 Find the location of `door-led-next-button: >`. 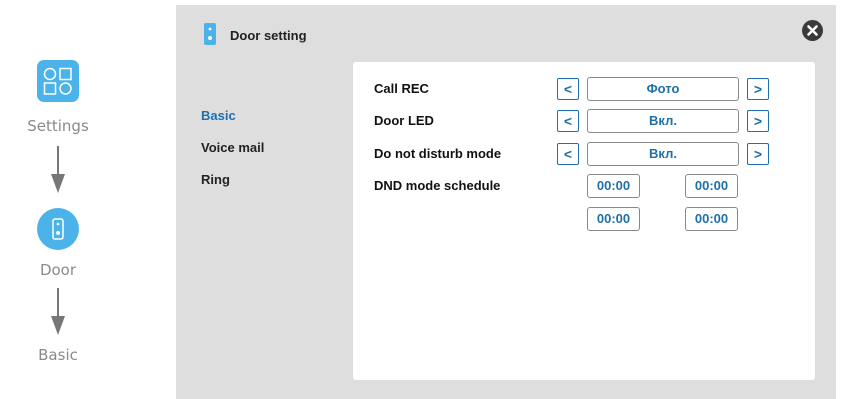

door-led-next-button: > is located at coordinates (758, 121).